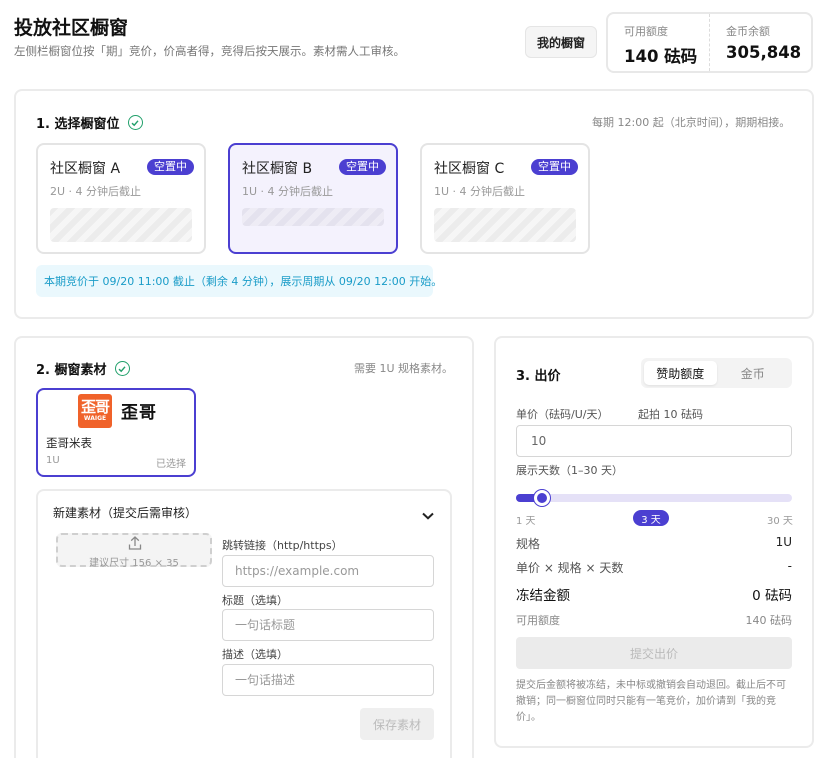 This screenshot has width=826, height=758. Describe the element at coordinates (116, 432) in the screenshot. I see `material-card: 歪哥 WAIGE 歪哥 歪哥米表 1U 已选择` at that location.